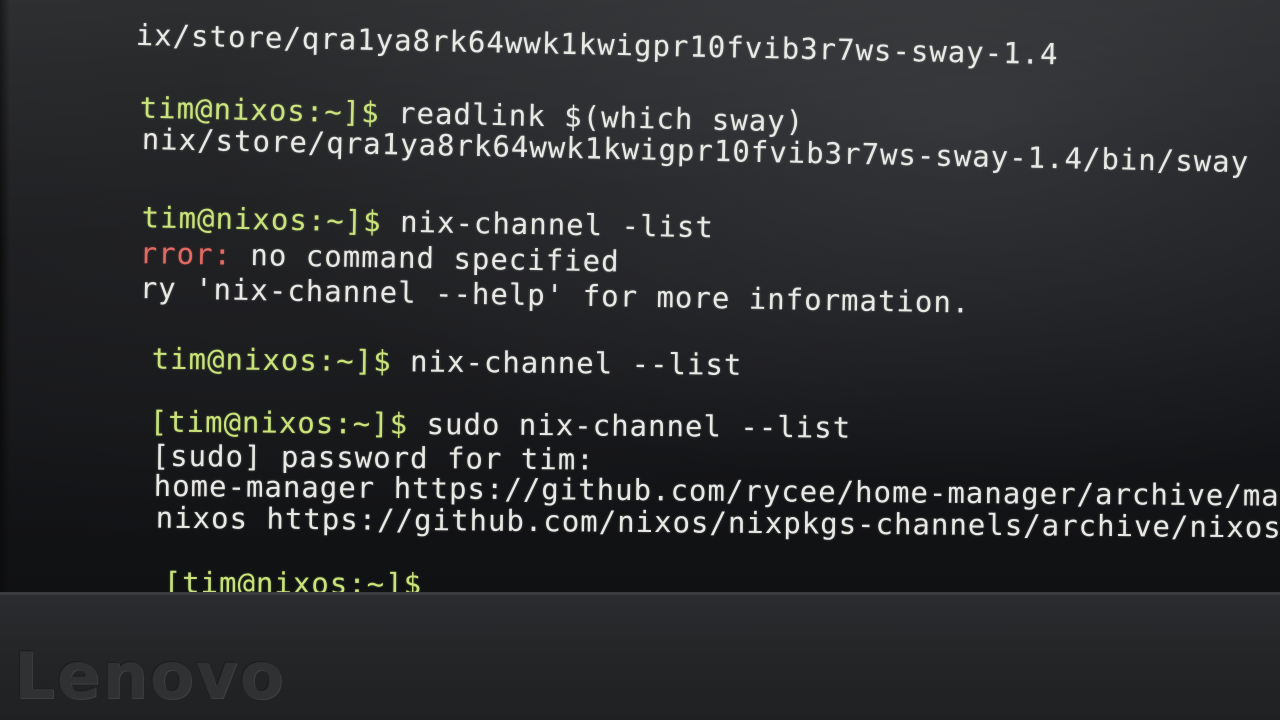  I want to click on screen-edge-shadow, so click(5, 296).